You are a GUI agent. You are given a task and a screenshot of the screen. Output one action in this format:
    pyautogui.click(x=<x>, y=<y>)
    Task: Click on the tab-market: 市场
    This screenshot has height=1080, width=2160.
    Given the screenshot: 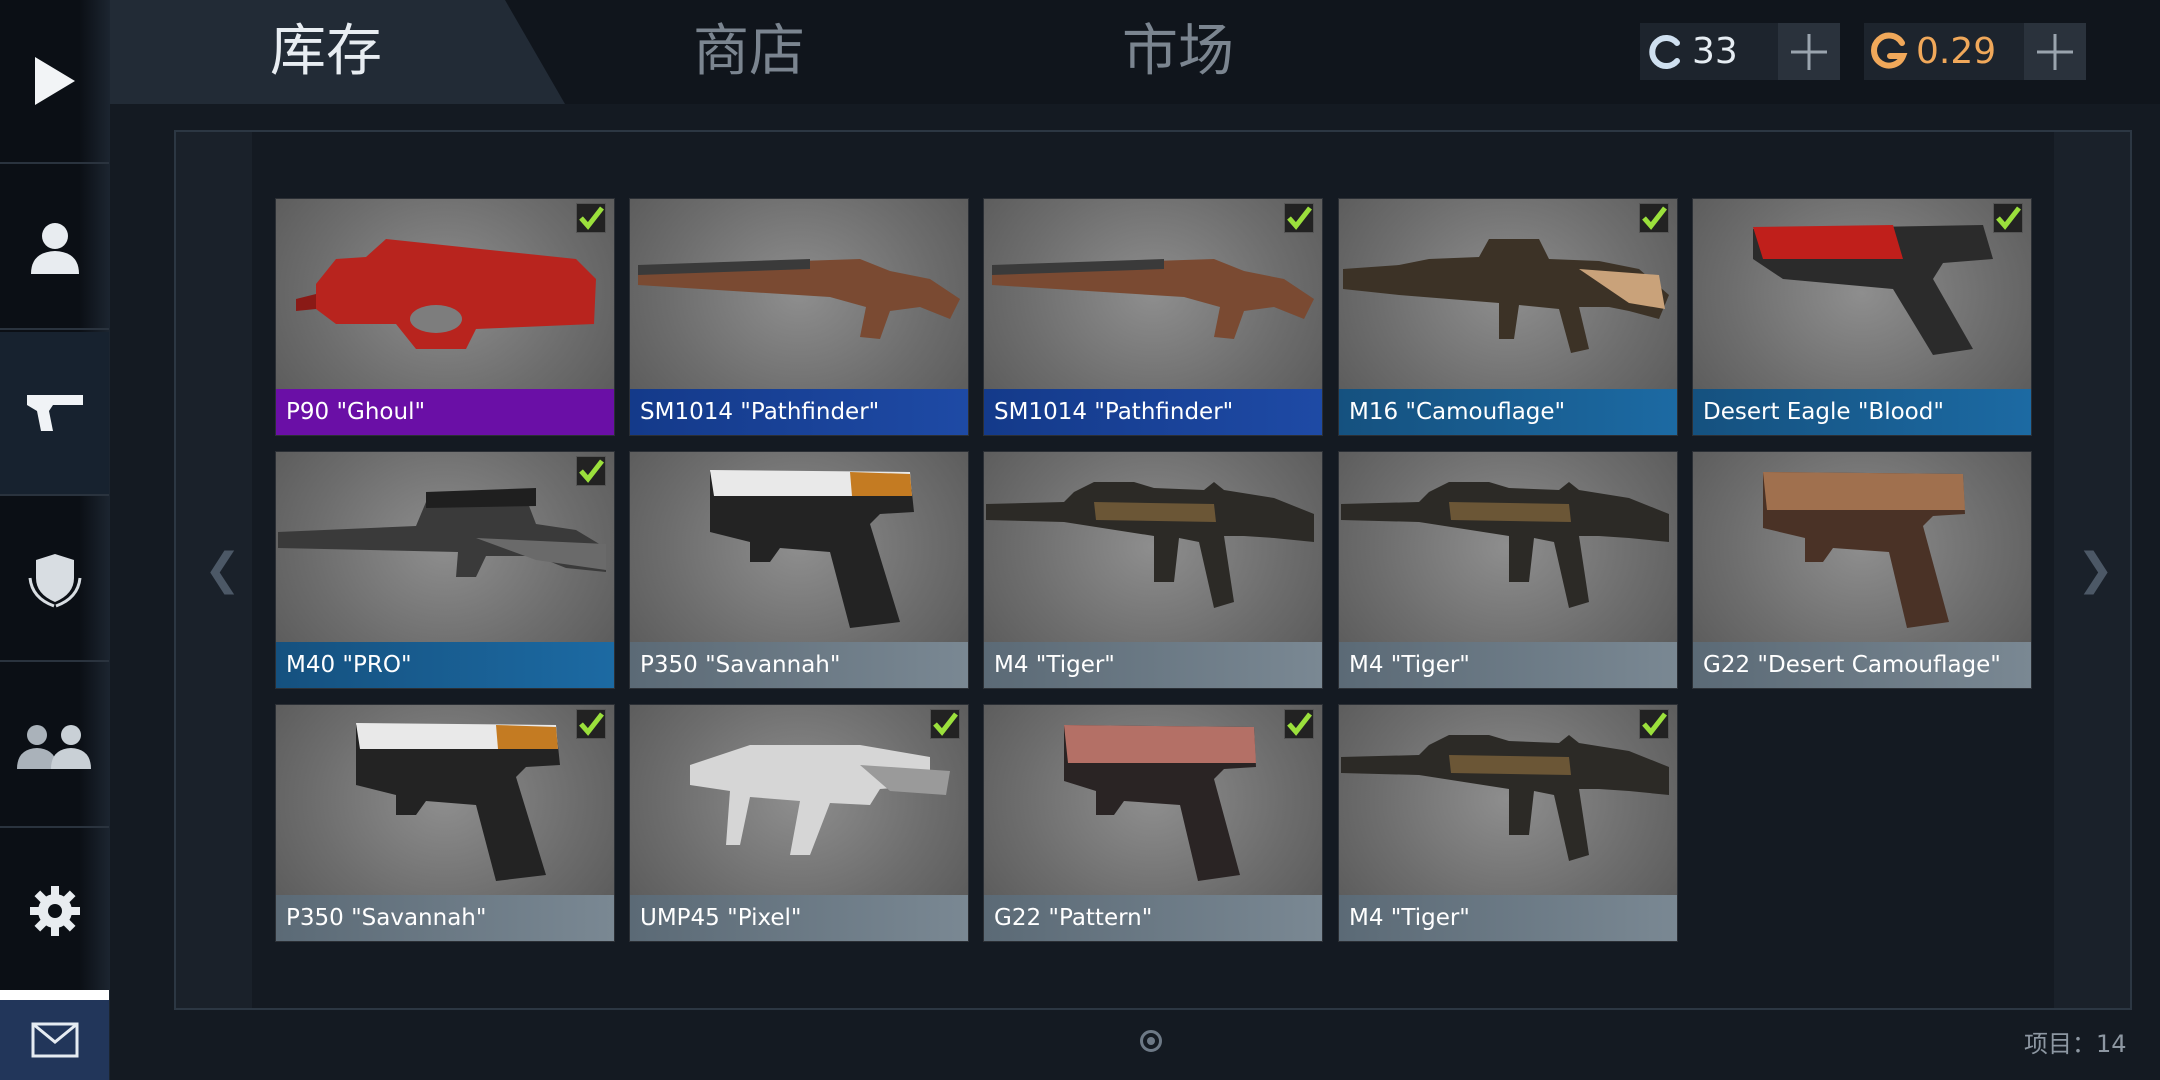 What is the action you would take?
    pyautogui.click(x=1178, y=52)
    